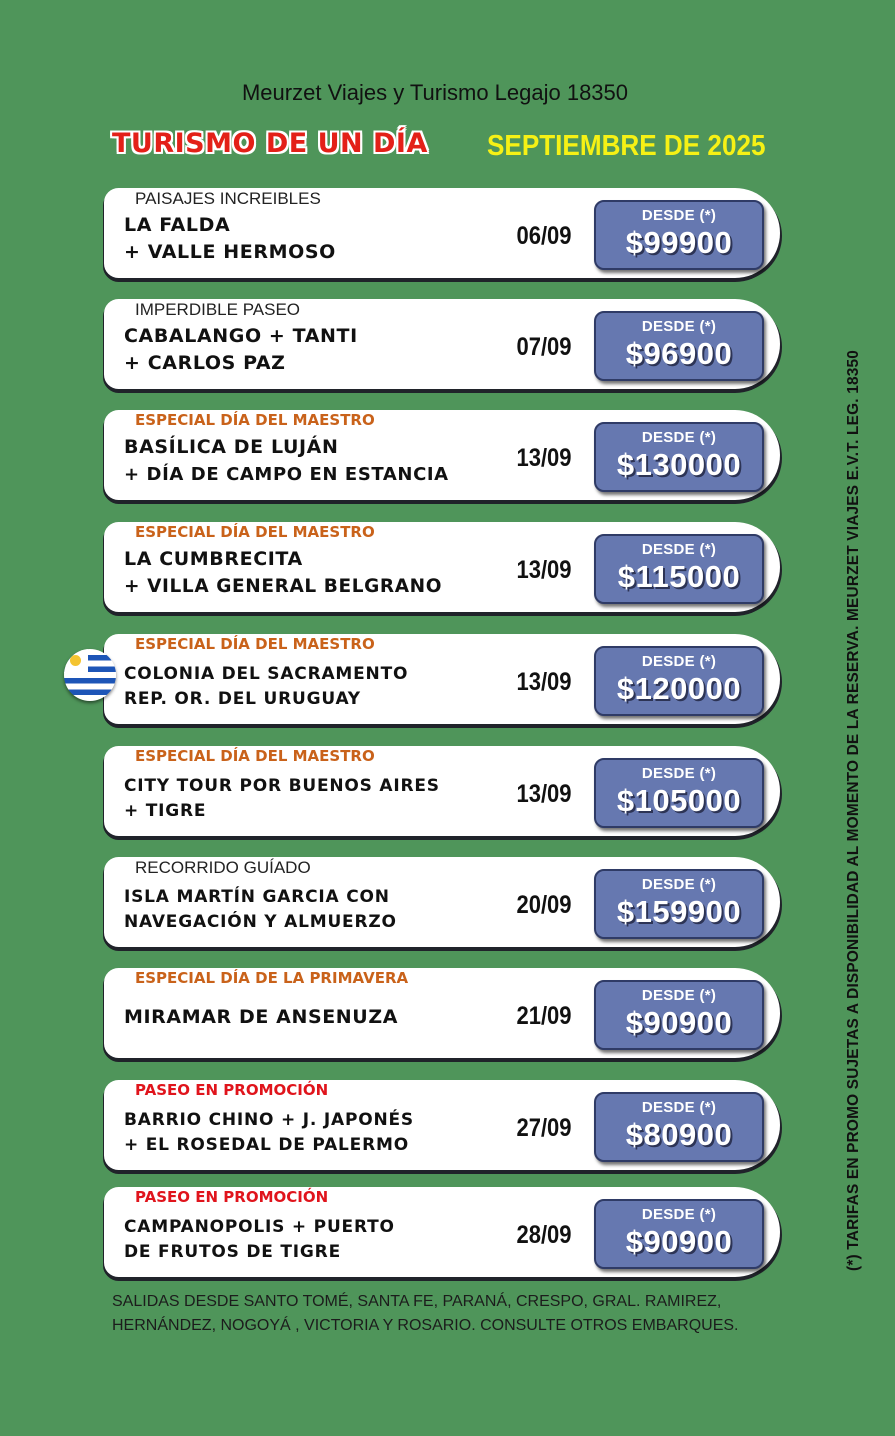  What do you see at coordinates (272, 978) in the screenshot?
I see `trip-tag: ESPECIAL DÍA DE LA PRIMAVERA` at bounding box center [272, 978].